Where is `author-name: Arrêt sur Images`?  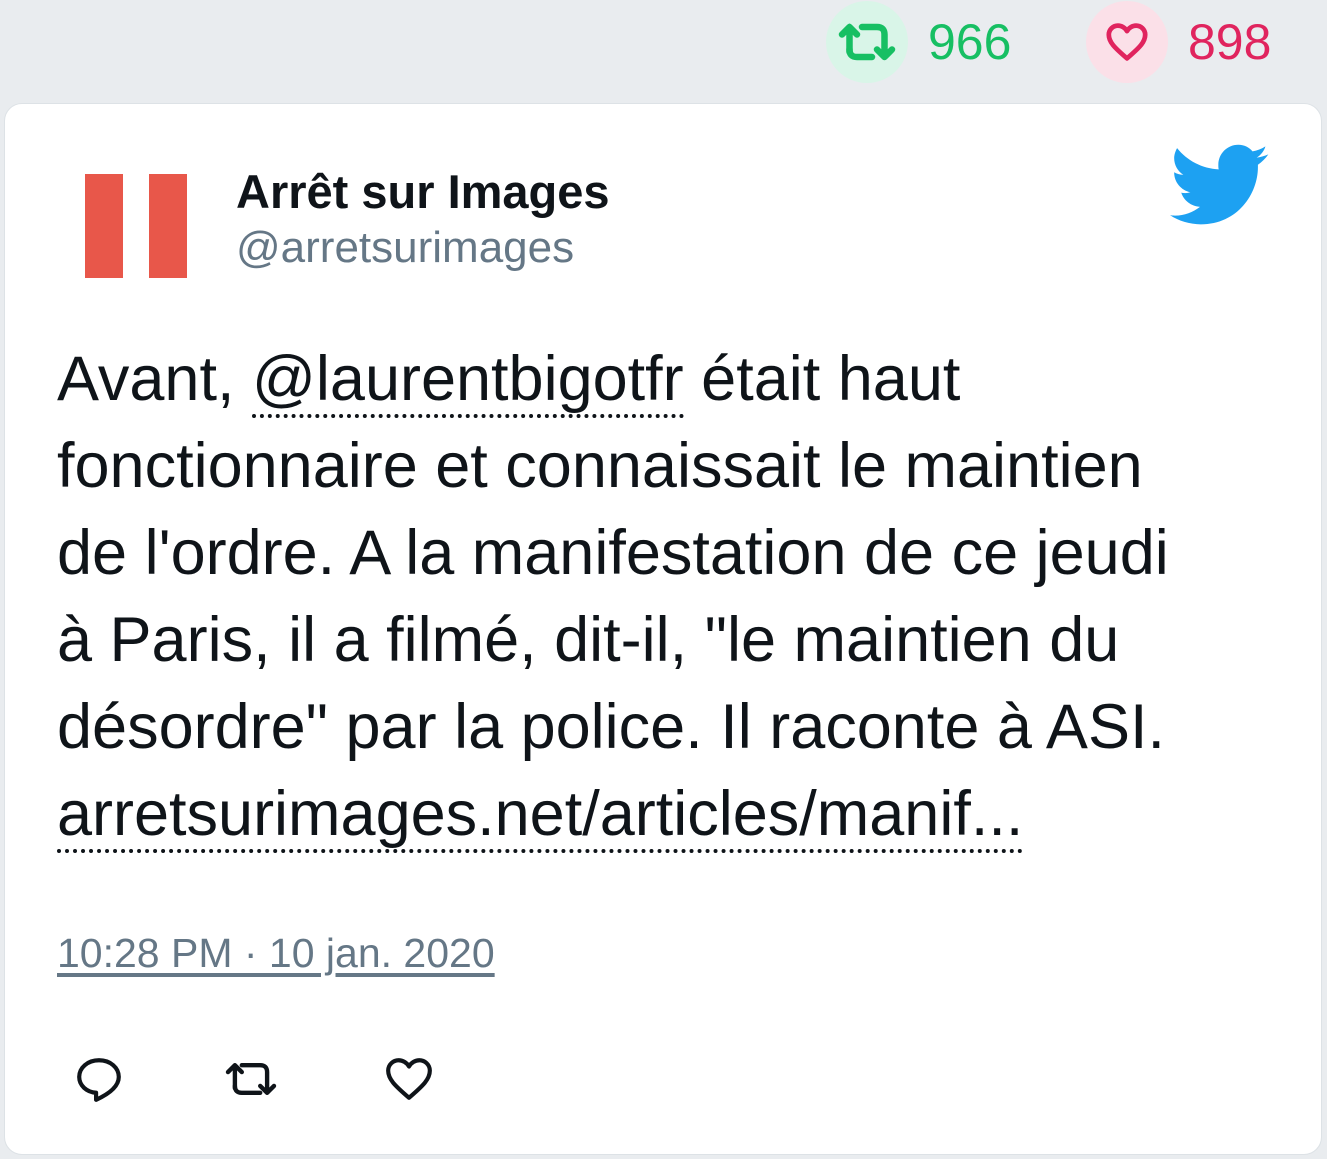 author-name: Arrêt sur Images is located at coordinates (423, 192).